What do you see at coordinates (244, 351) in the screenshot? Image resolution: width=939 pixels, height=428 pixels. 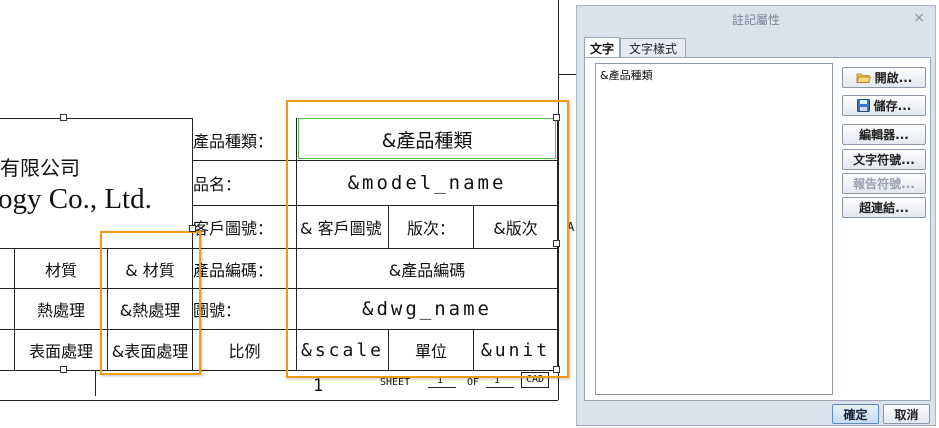 I see `scale-label: 比例` at bounding box center [244, 351].